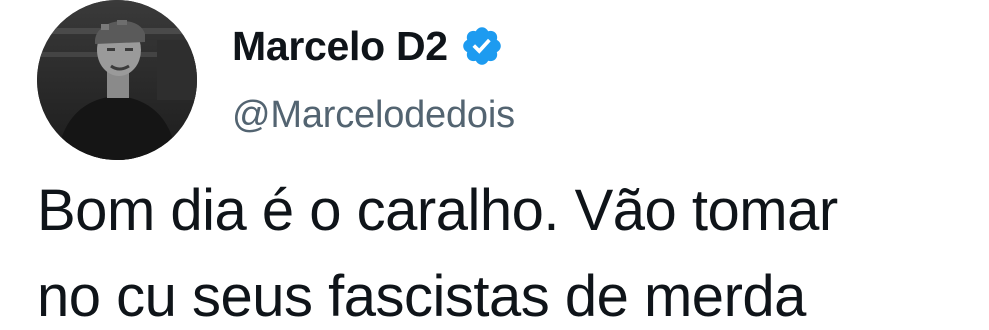 The width and height of the screenshot is (989, 330). What do you see at coordinates (373, 115) in the screenshot?
I see `user-handle: @Marcelodedois` at bounding box center [373, 115].